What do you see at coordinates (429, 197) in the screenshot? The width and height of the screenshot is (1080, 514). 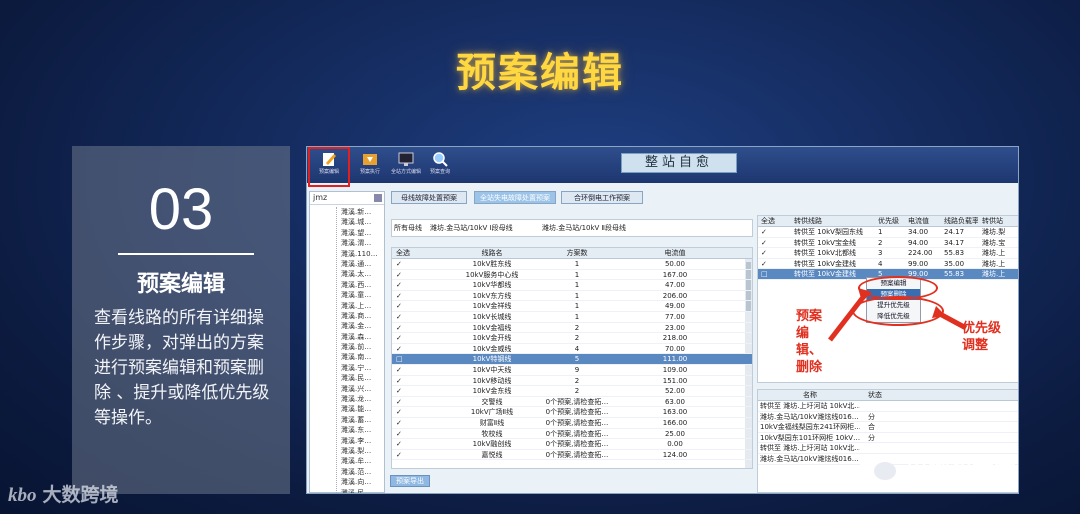 I see `tab-bus-fault: 母线故障处置预案` at bounding box center [429, 197].